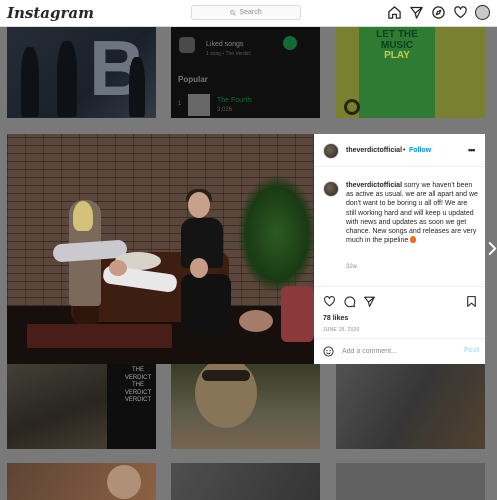 Image resolution: width=497 pixels, height=500 pixels. What do you see at coordinates (81, 406) in the screenshot?
I see `grid-tile-verdict-shirt: THE VERDICT THE VERDICT VERDICT` at bounding box center [81, 406].